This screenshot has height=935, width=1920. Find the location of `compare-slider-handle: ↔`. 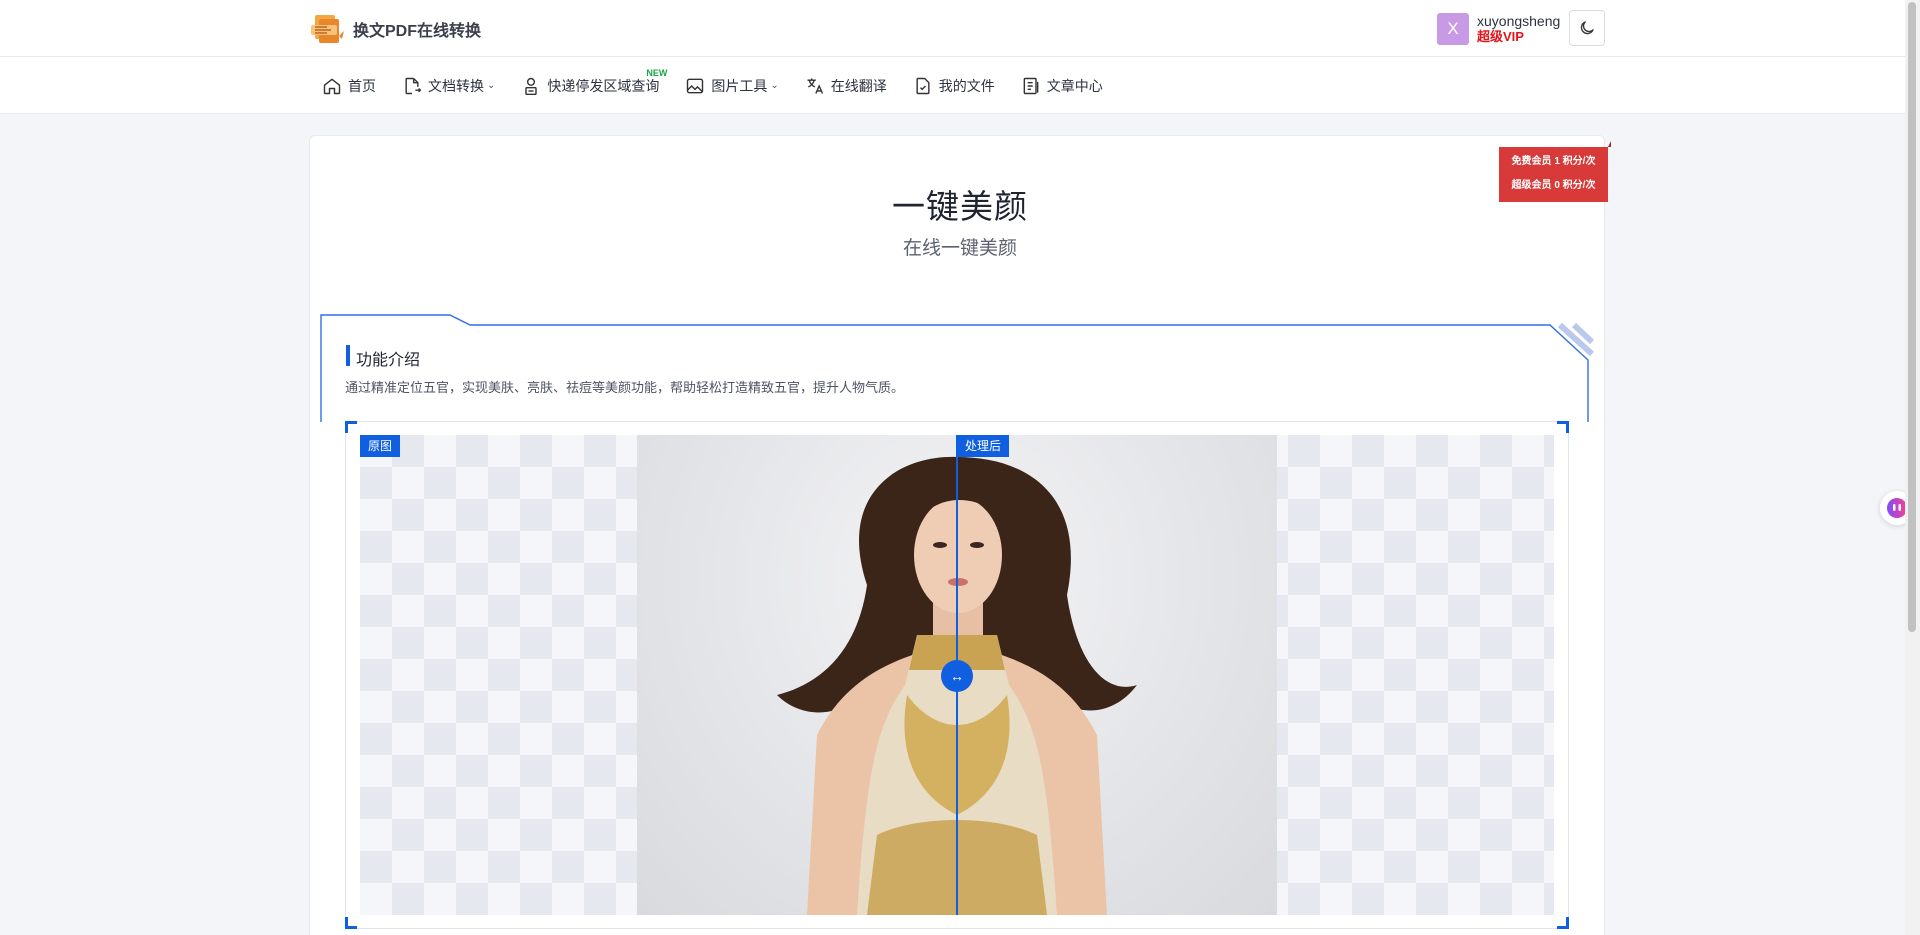

compare-slider-handle: ↔ is located at coordinates (957, 676).